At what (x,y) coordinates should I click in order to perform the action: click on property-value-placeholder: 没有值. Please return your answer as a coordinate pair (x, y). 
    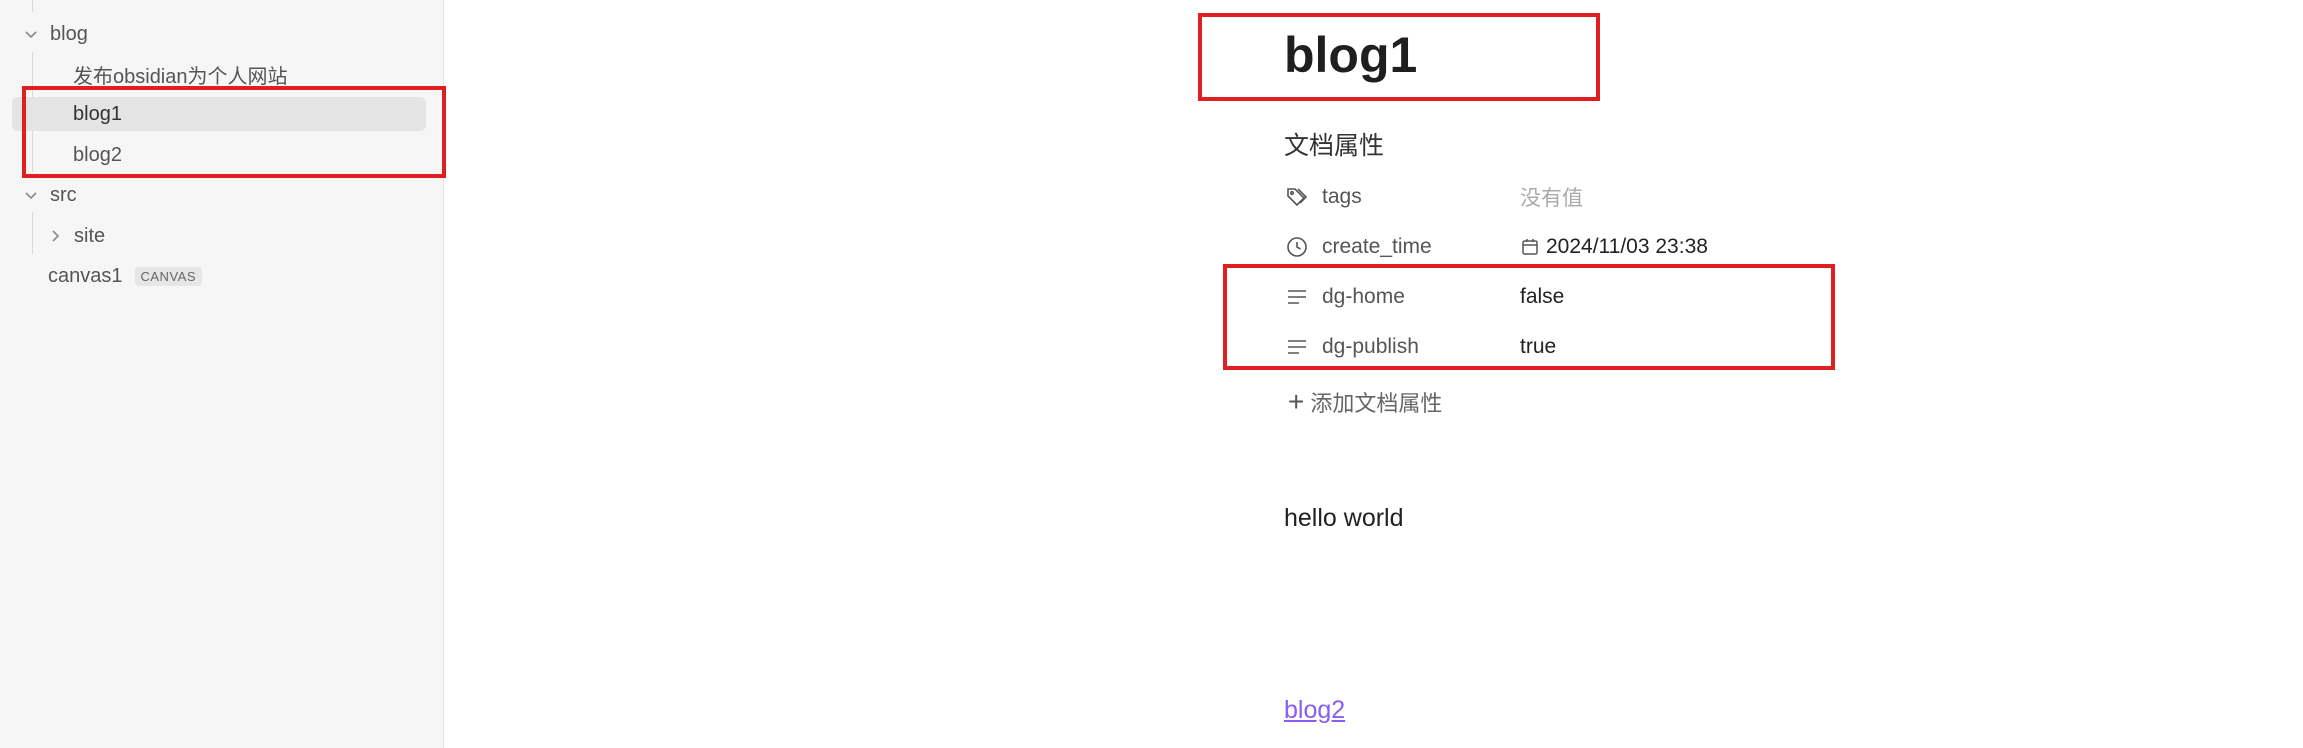
    Looking at the image, I should click on (1551, 197).